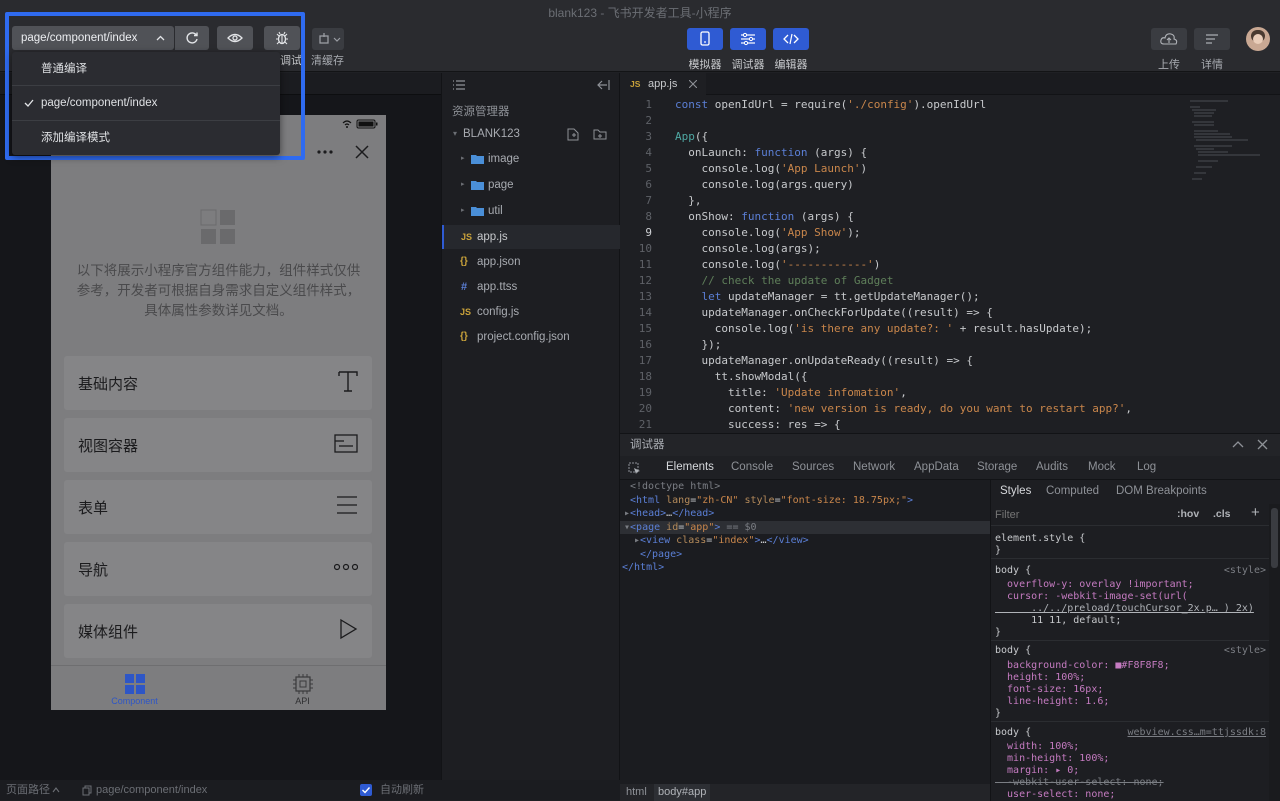  What do you see at coordinates (146, 69) in the screenshot?
I see `compile-option-normal: 普通编译` at bounding box center [146, 69].